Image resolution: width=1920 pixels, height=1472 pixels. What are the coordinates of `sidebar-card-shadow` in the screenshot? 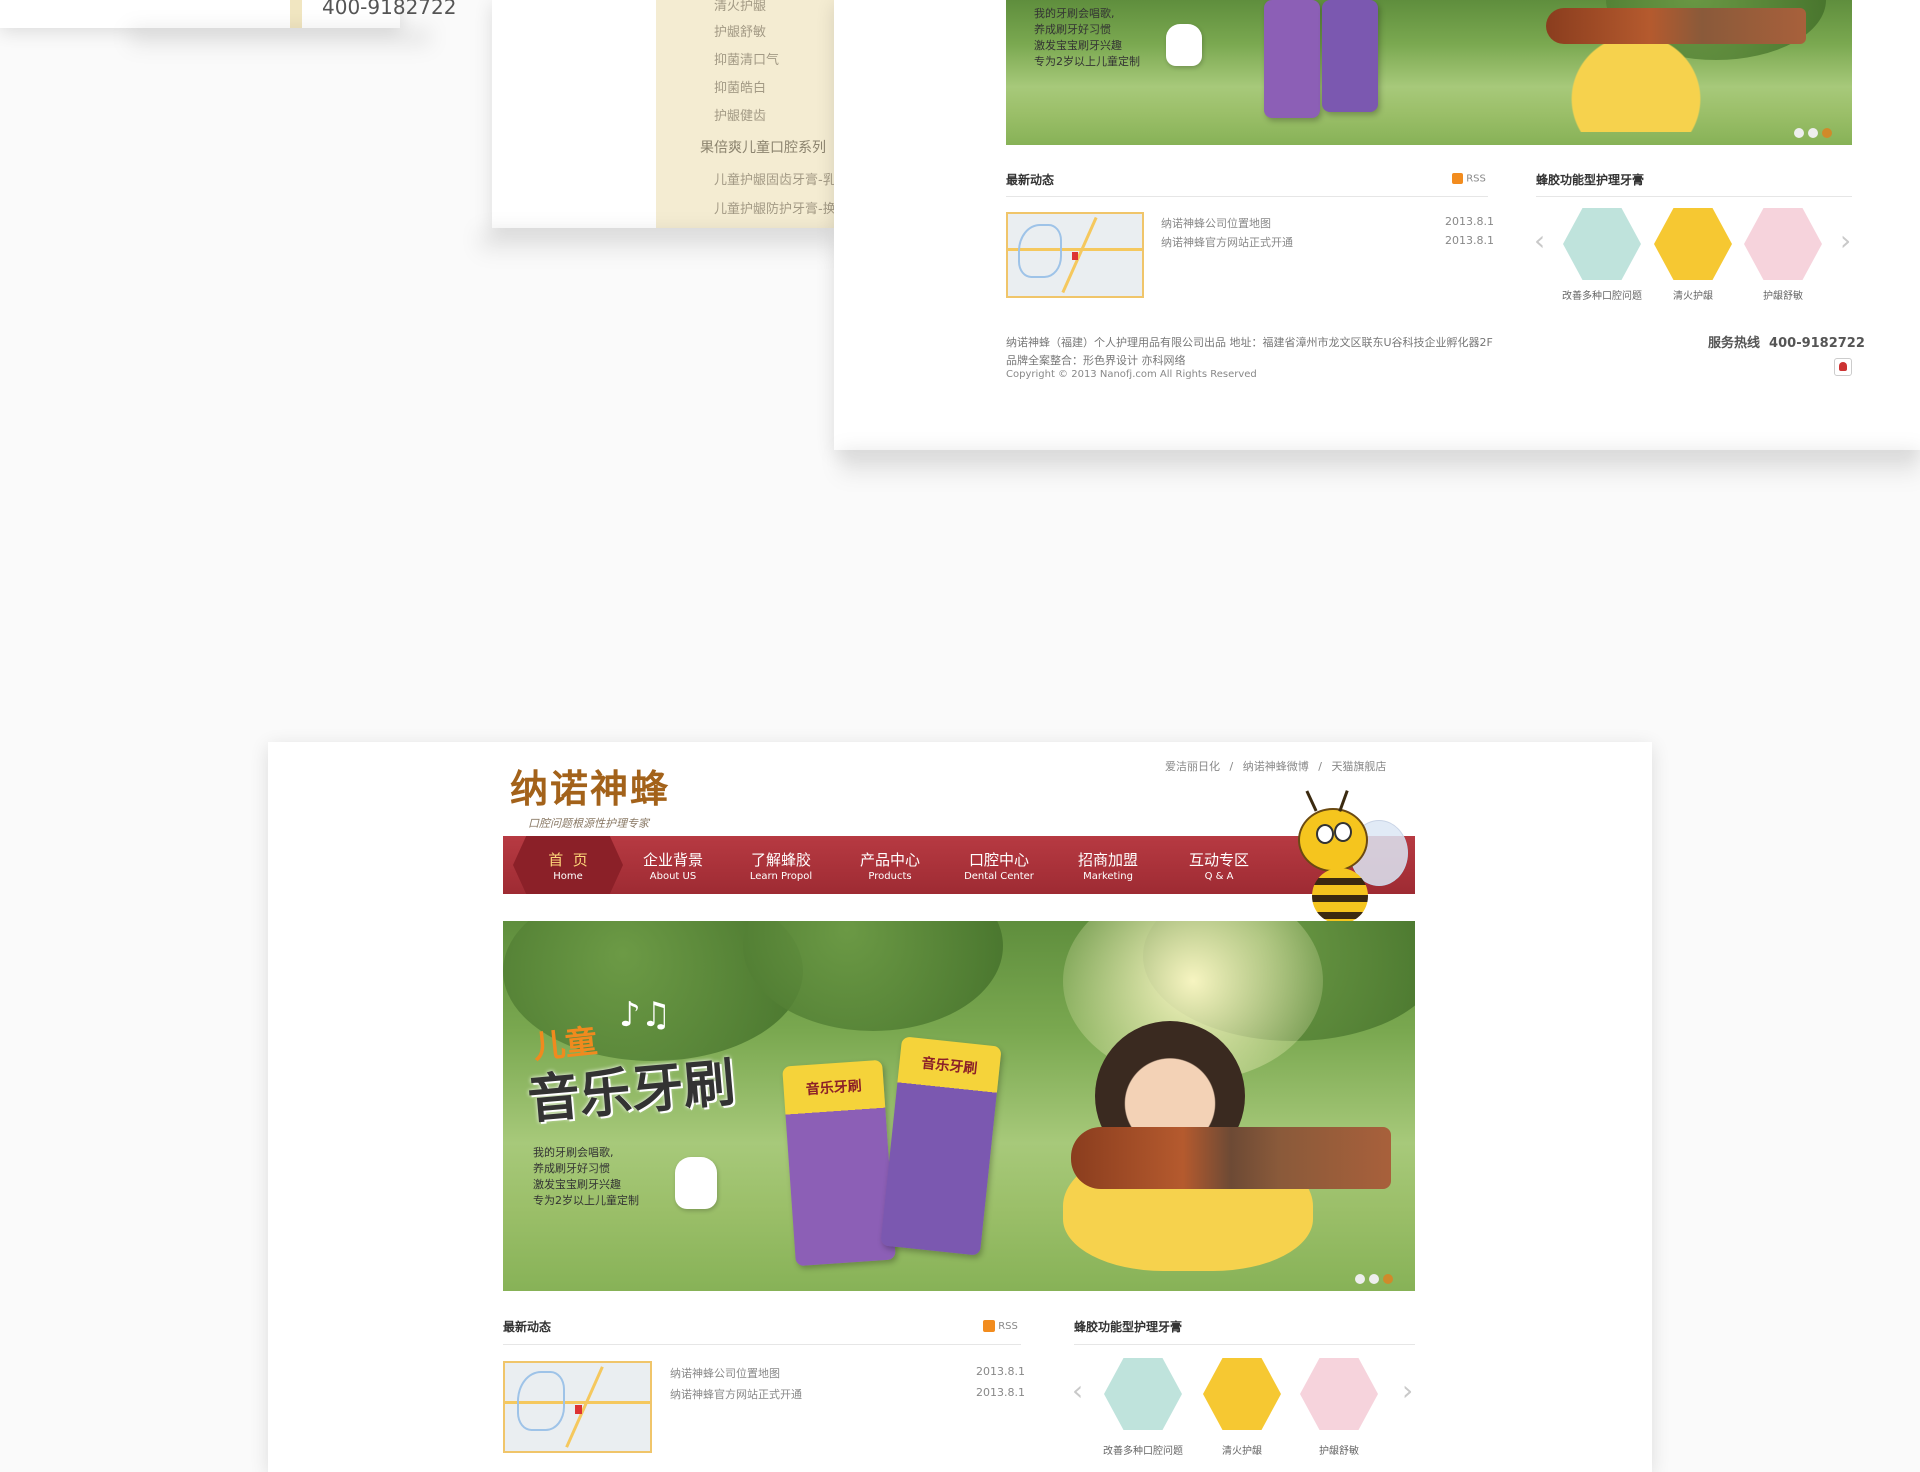 It's located at (660, 244).